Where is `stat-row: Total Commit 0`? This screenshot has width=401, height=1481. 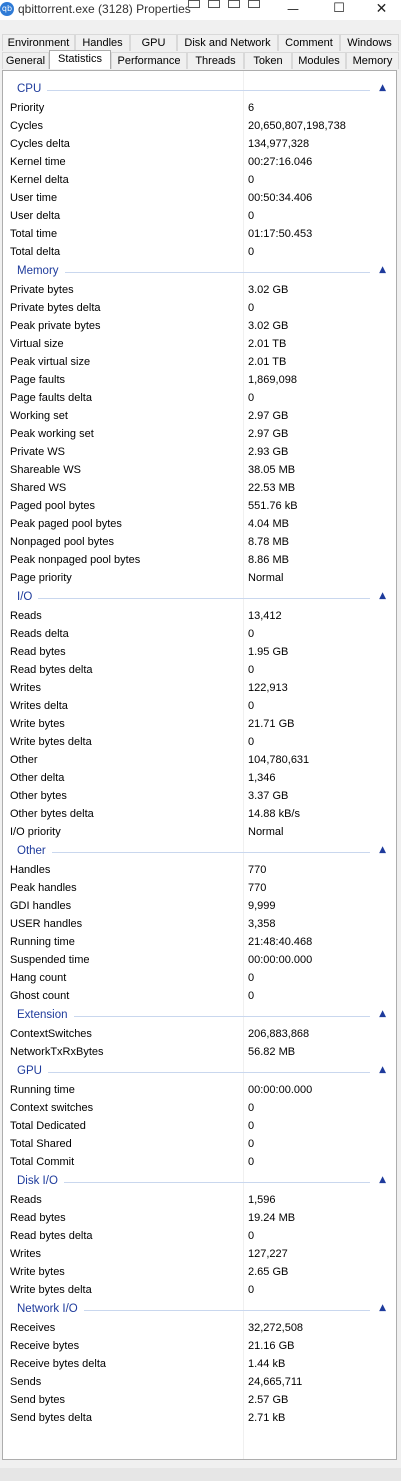 stat-row: Total Commit 0 is located at coordinates (199, 1162).